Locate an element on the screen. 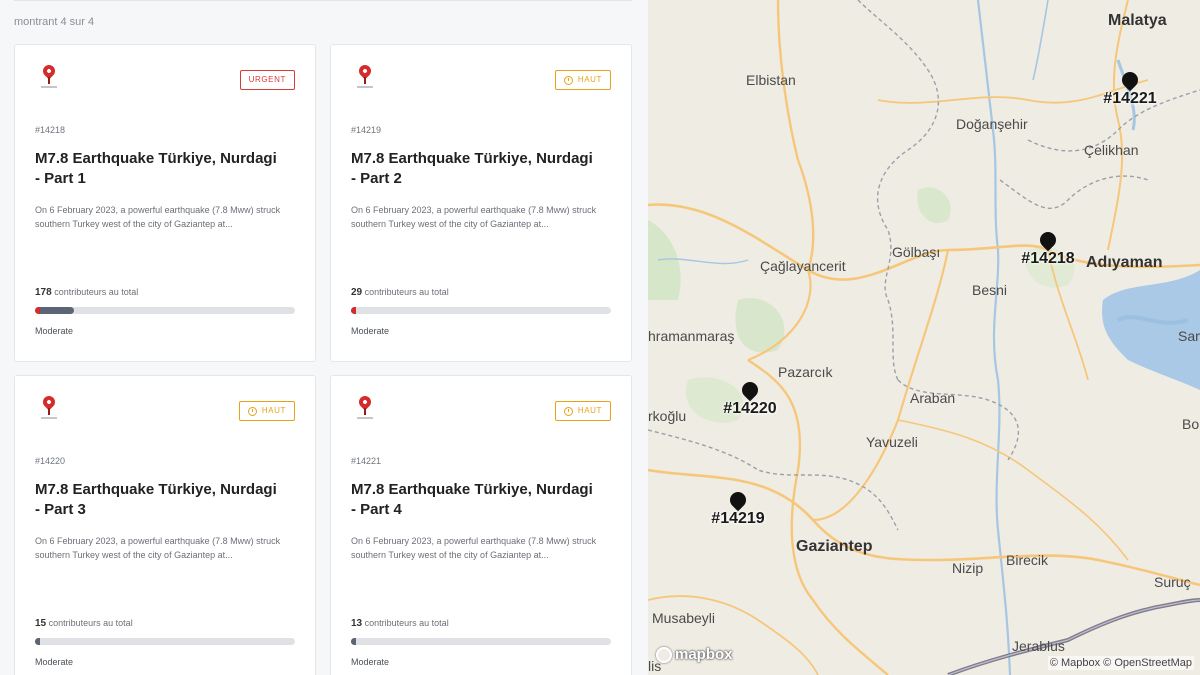  place-label: Besni is located at coordinates (990, 290).